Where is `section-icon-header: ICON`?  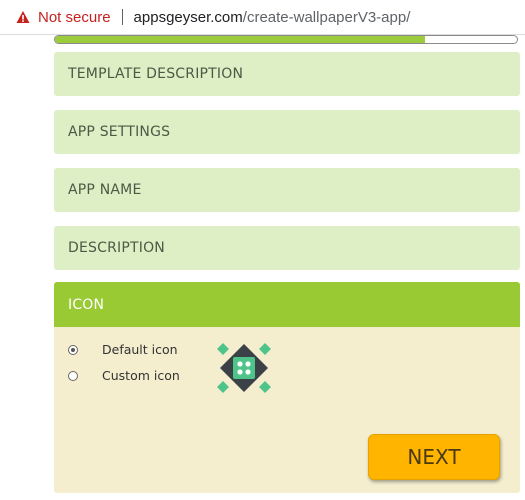
section-icon-header: ICON is located at coordinates (287, 304).